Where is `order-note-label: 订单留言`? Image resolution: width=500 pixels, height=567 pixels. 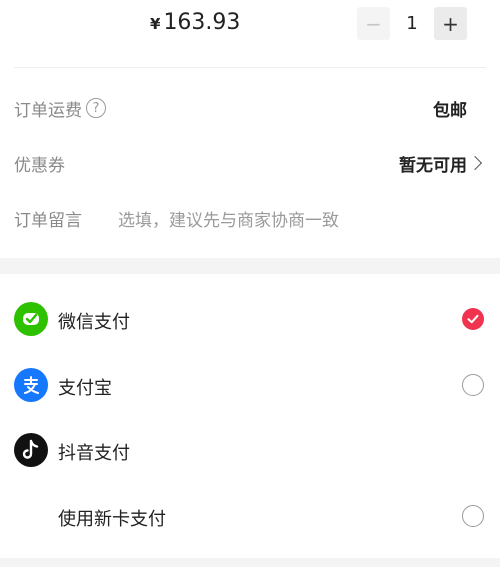 order-note-label: 订单留言 is located at coordinates (48, 220).